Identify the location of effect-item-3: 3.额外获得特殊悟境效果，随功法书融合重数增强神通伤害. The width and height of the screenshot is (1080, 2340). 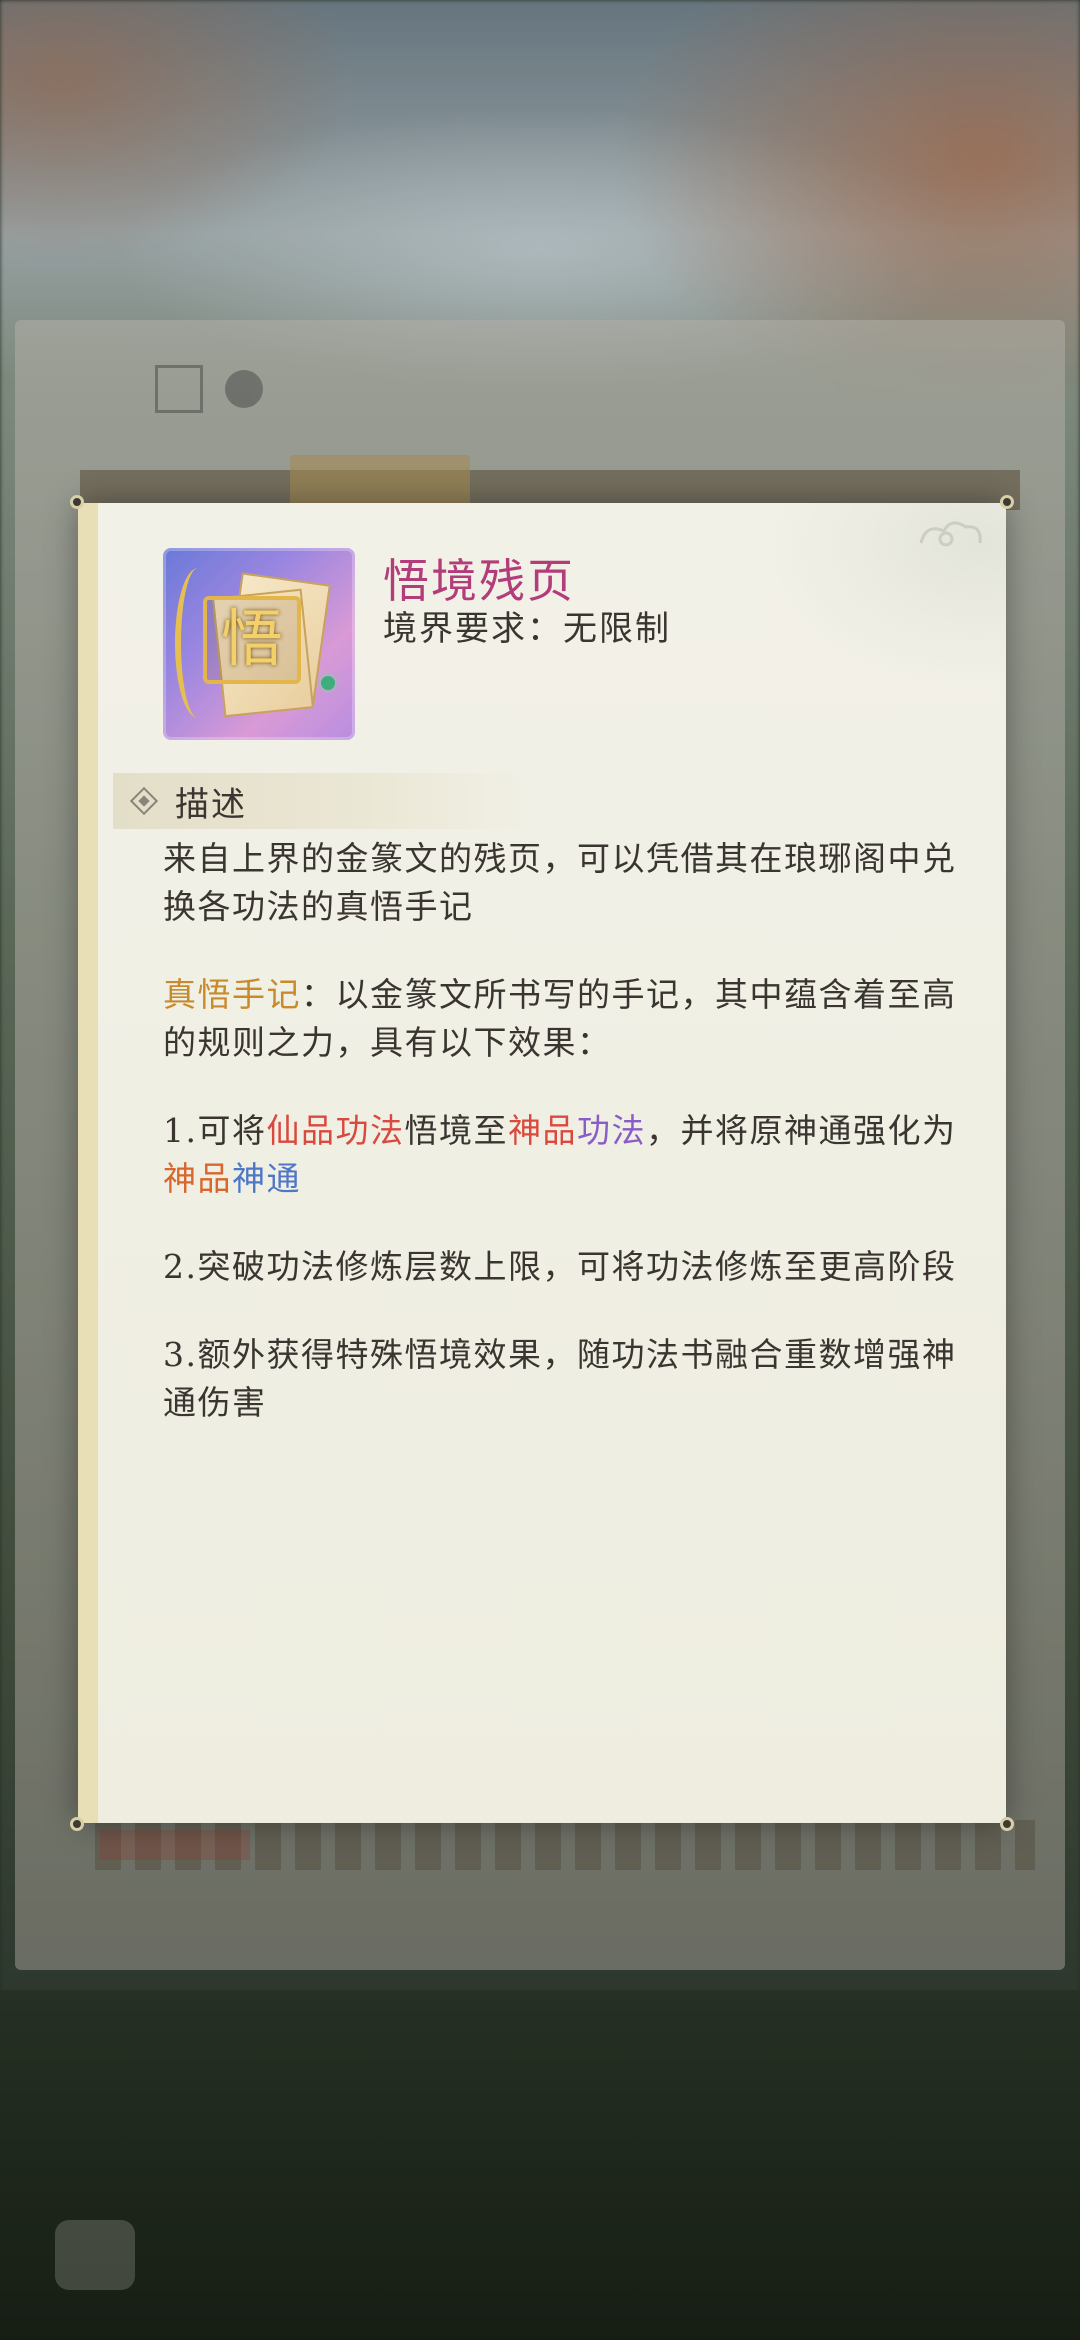
(560, 1378).